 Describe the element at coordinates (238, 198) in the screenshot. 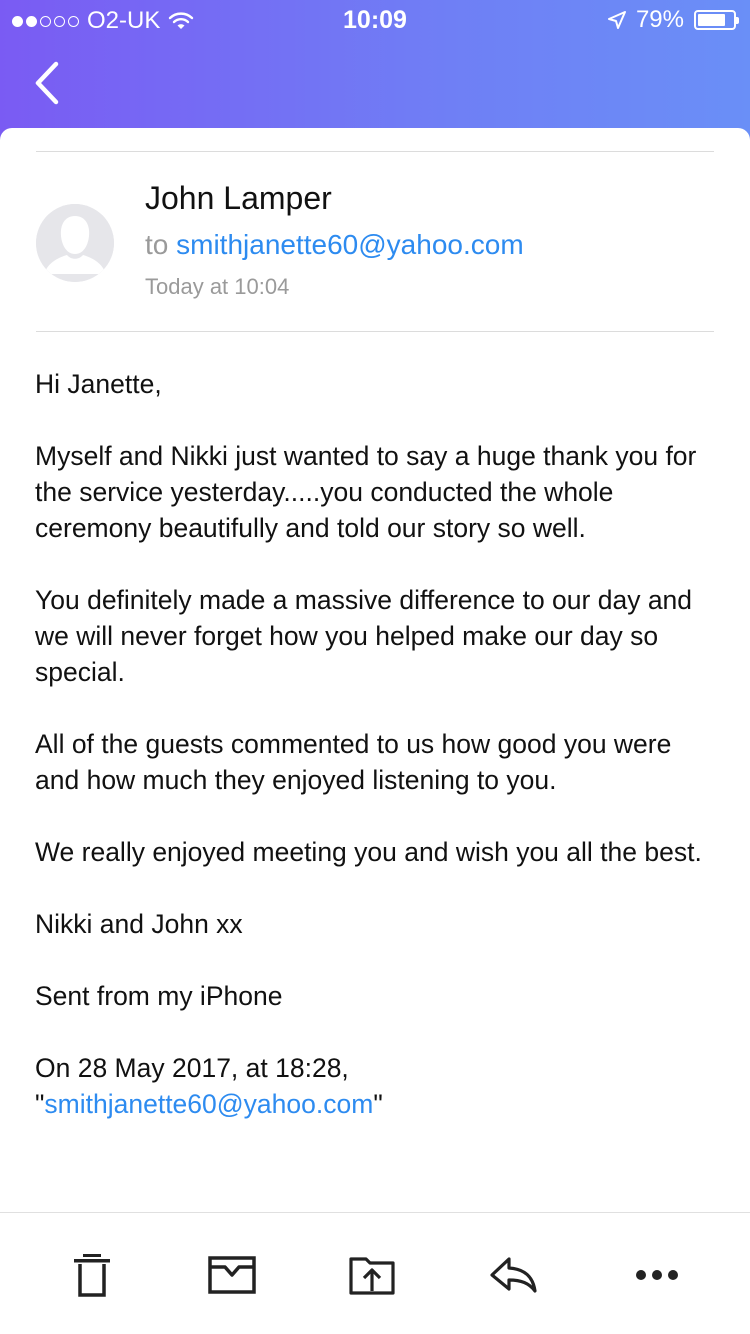

I see `sender-name: John Lamper` at that location.